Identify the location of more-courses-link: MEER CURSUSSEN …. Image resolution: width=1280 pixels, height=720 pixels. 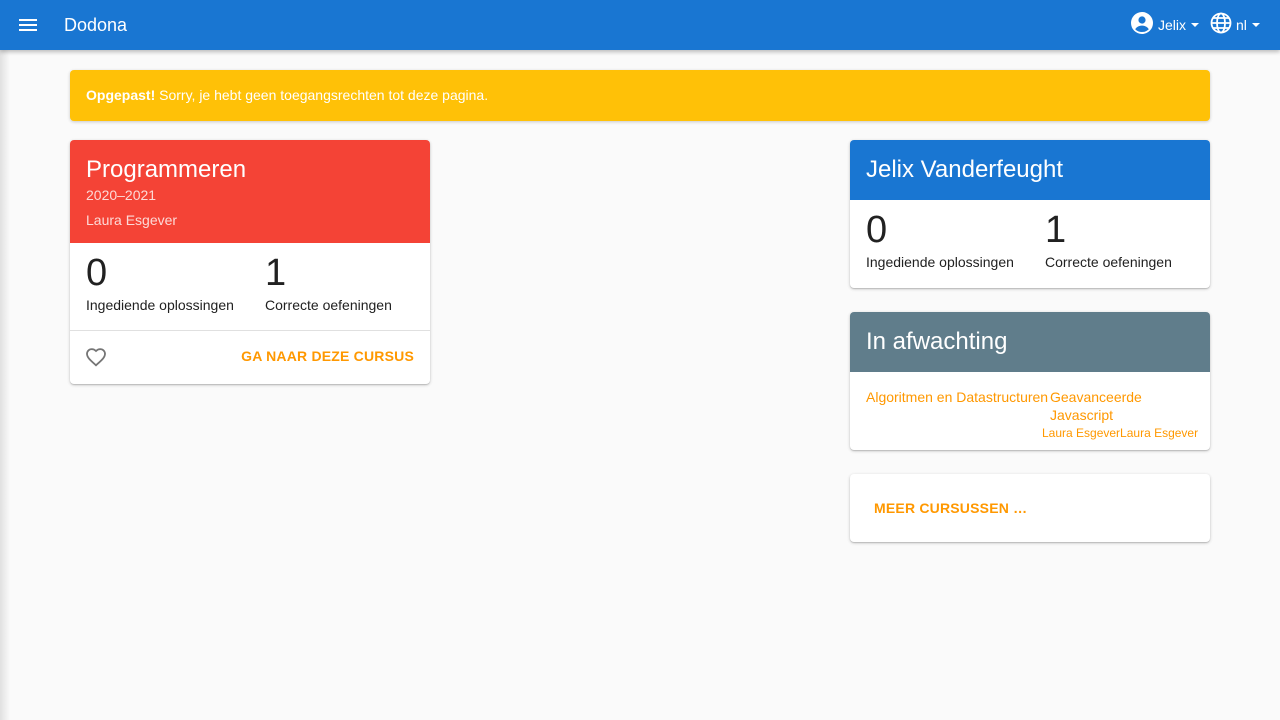
(950, 508).